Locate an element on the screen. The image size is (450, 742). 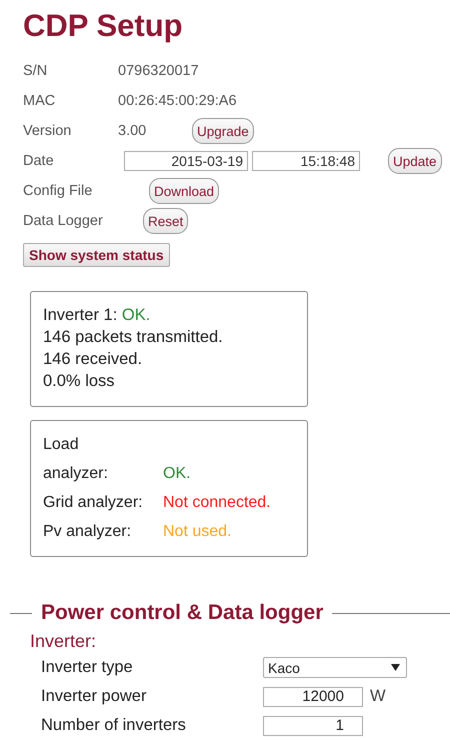
dropdown-arrow-icon is located at coordinates (395, 667).